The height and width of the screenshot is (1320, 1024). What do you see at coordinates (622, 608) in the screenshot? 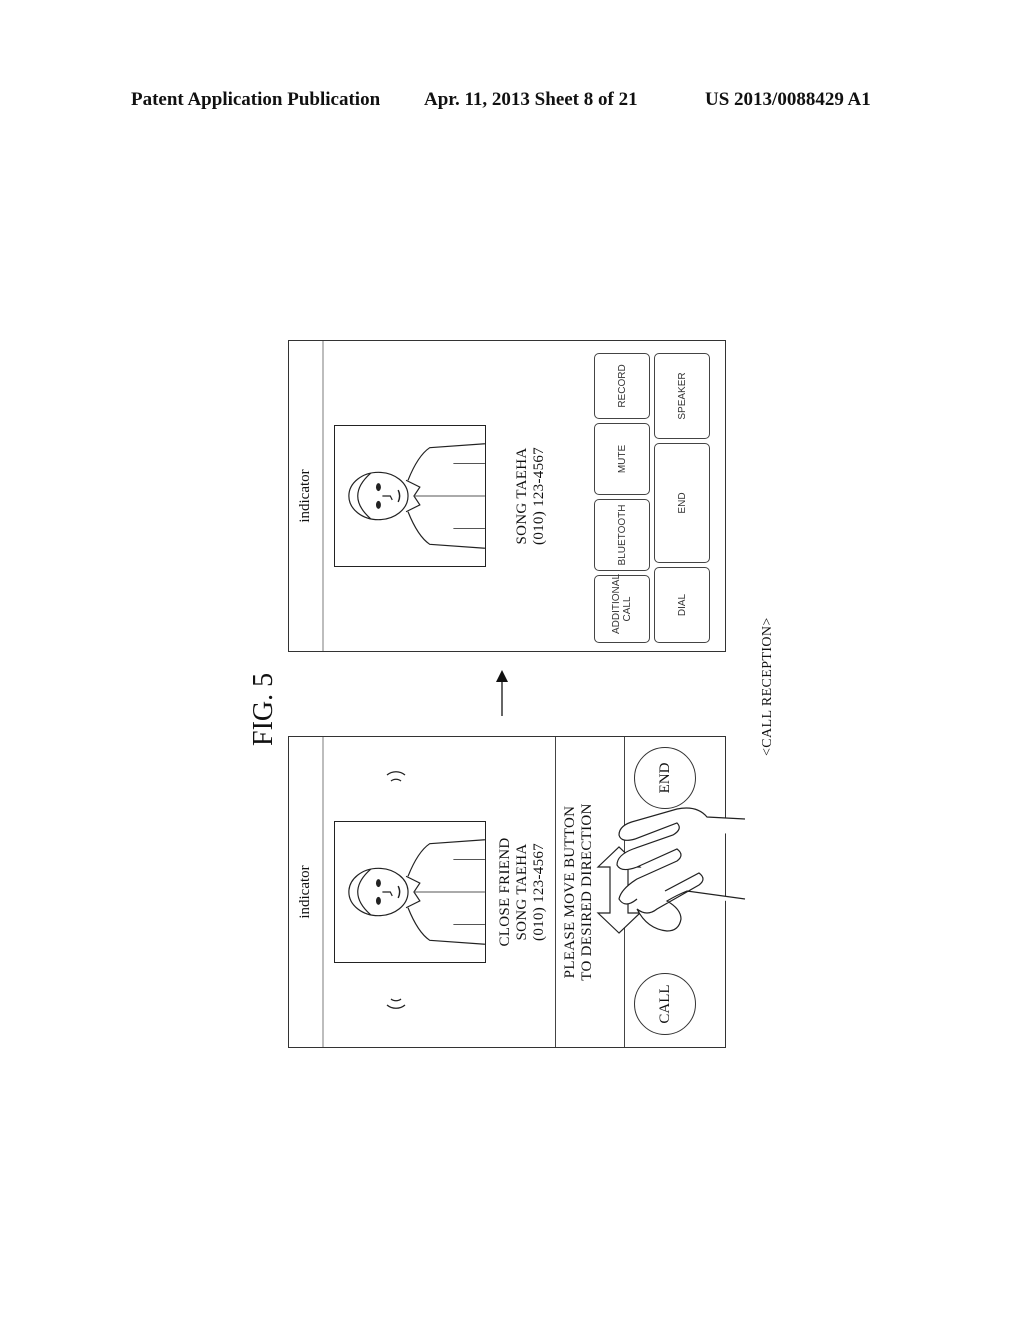
I see `additional-call-button: ADDITIONAL CALL` at bounding box center [622, 608].